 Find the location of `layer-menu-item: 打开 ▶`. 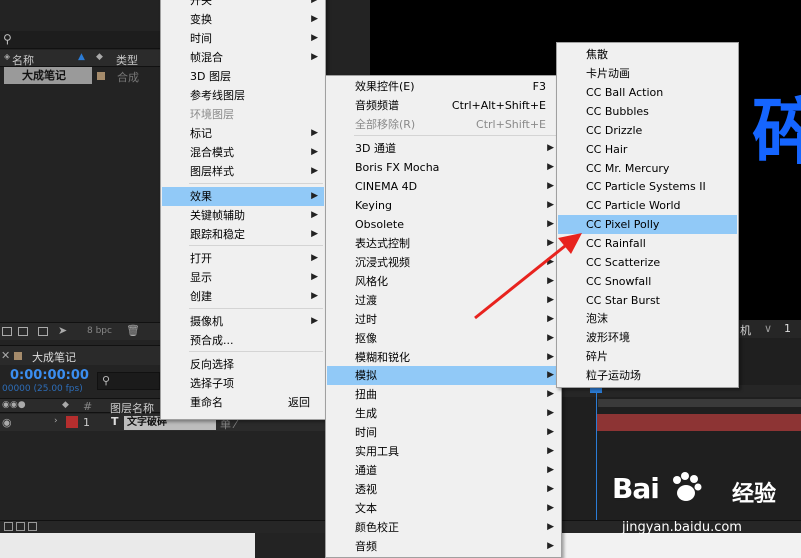

layer-menu-item: 打开 ▶ is located at coordinates (243, 258).